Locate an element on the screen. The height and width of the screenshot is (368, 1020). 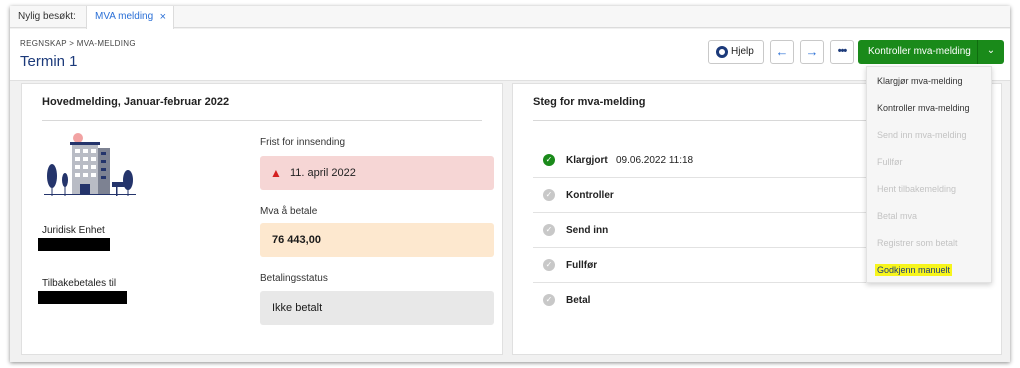
frist-value: 11. april 2022 is located at coordinates (323, 173).